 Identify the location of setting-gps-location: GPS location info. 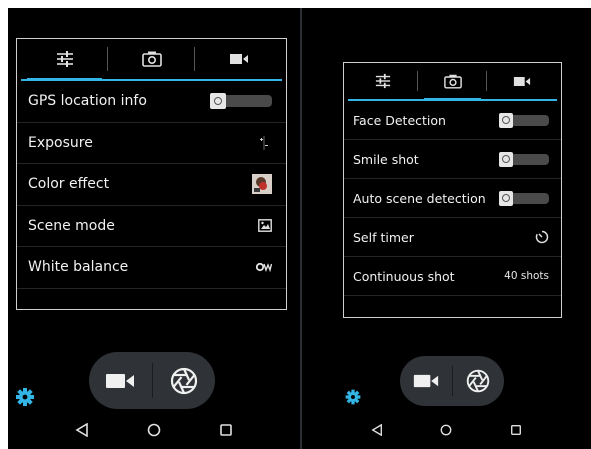
(151, 102).